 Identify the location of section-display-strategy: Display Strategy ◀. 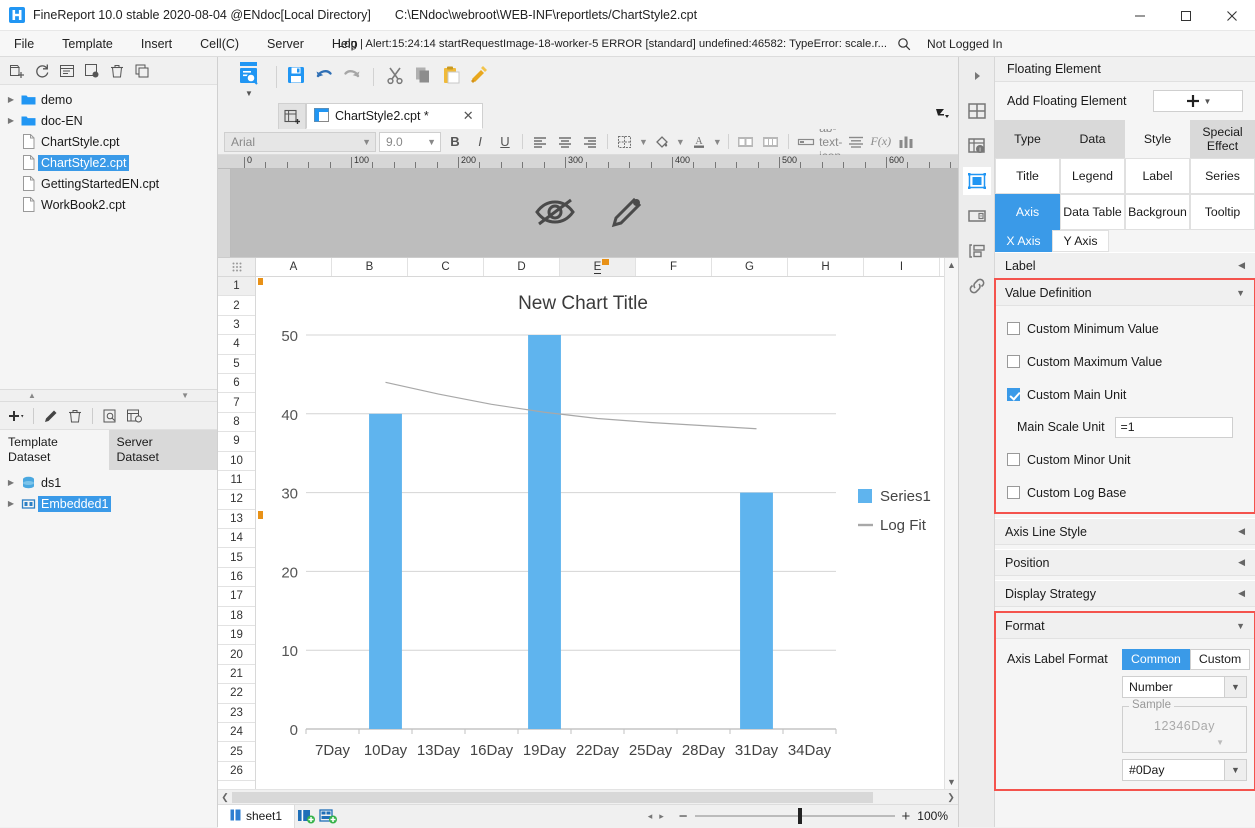
(1125, 593).